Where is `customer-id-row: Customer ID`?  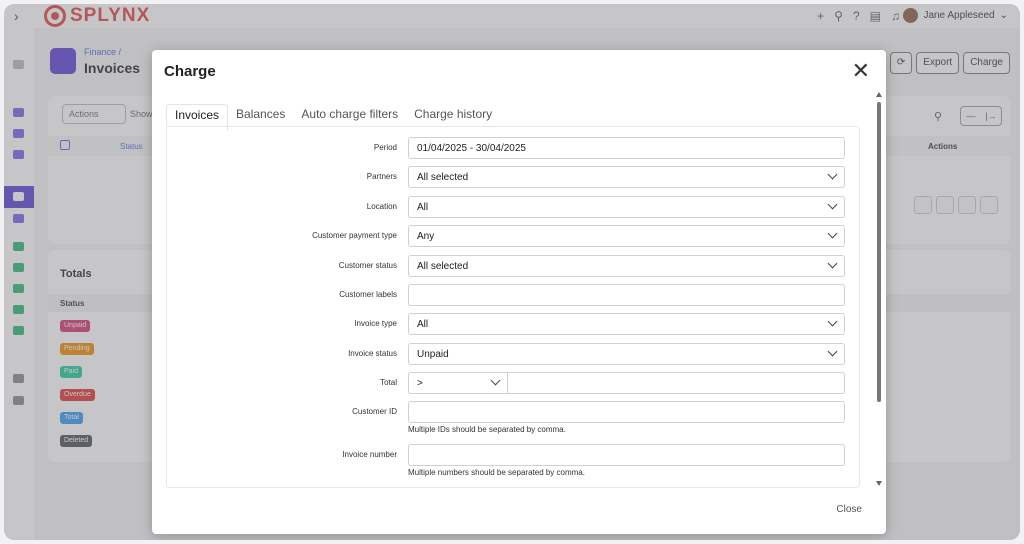
customer-id-row: Customer ID is located at coordinates (513, 412).